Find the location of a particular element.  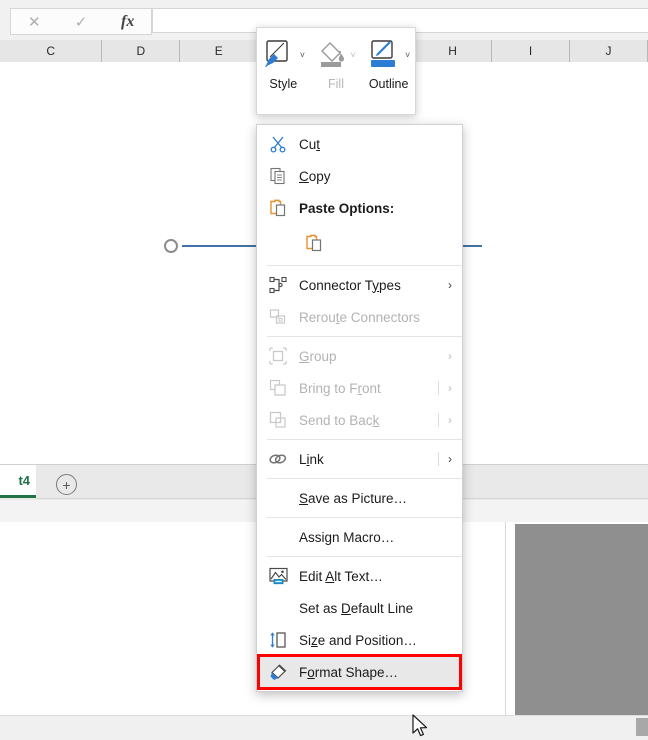

column-header-e: E is located at coordinates (219, 51).